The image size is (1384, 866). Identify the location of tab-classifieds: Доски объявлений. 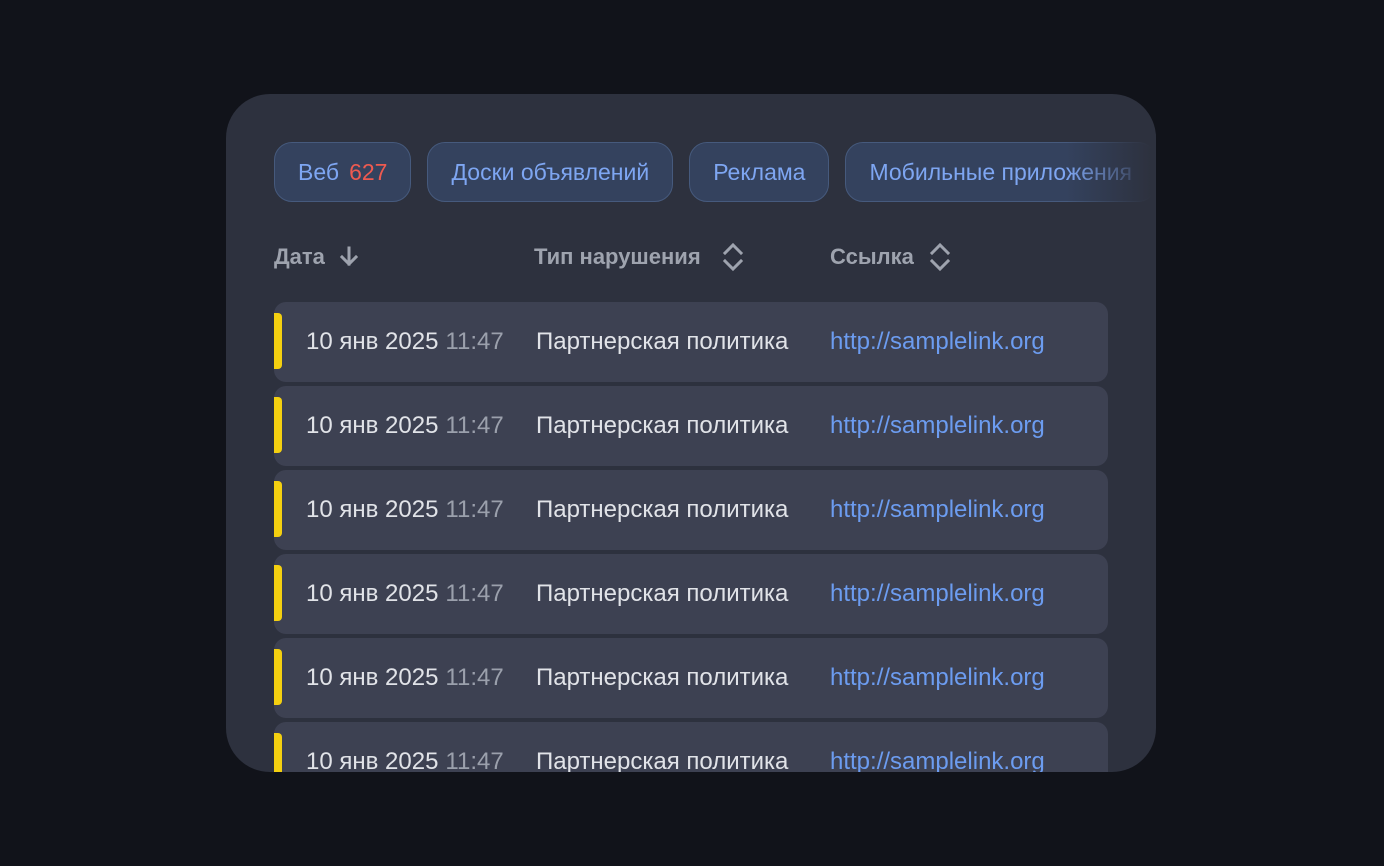
(550, 172).